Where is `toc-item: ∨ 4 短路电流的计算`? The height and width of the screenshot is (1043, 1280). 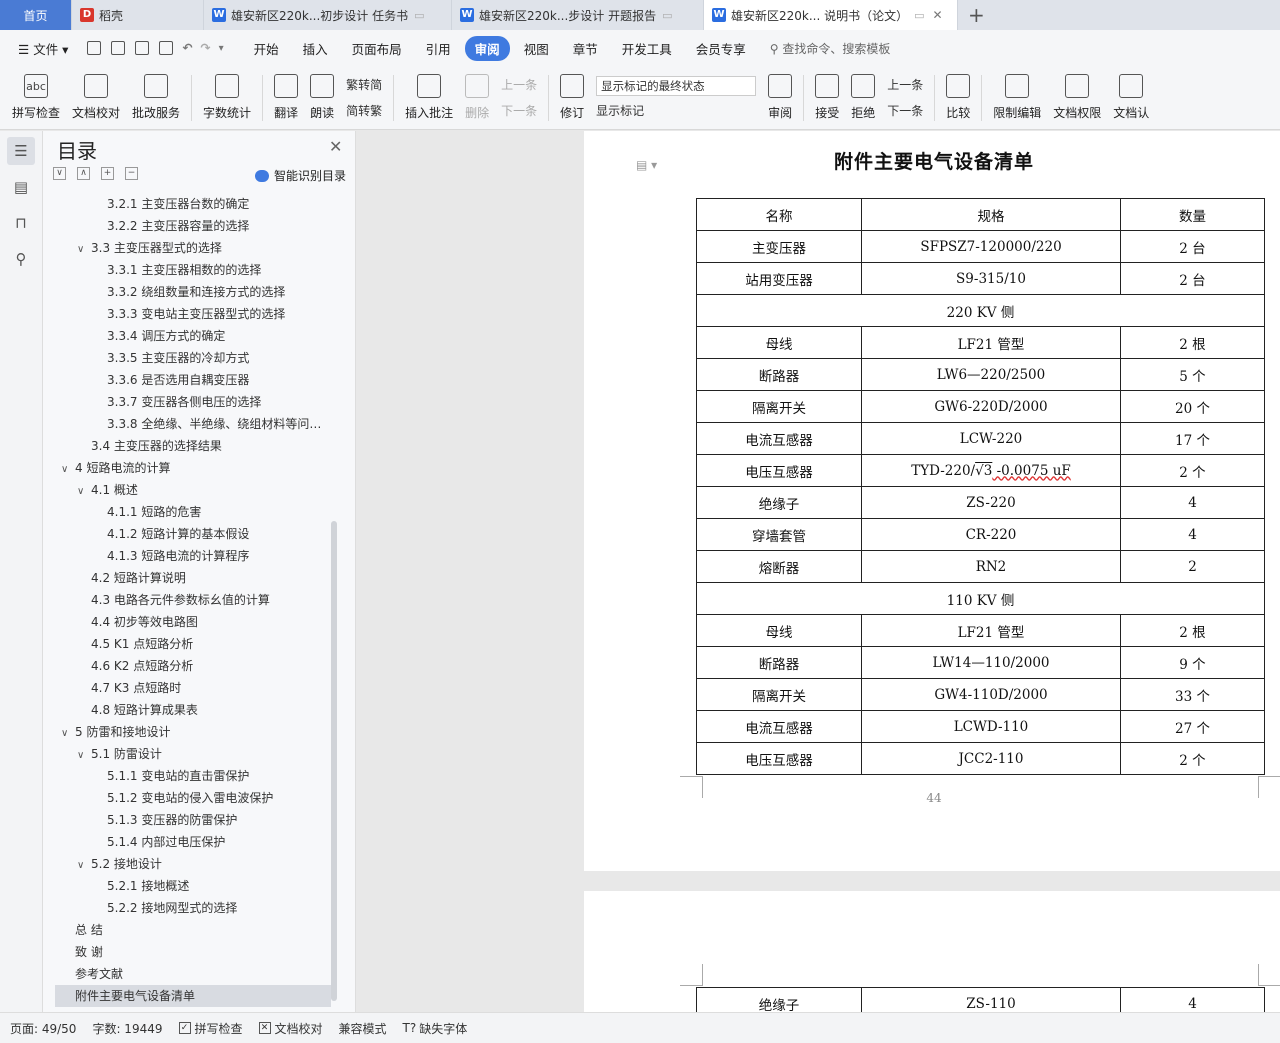 toc-item: ∨ 4 短路电流的计算 is located at coordinates (188, 468).